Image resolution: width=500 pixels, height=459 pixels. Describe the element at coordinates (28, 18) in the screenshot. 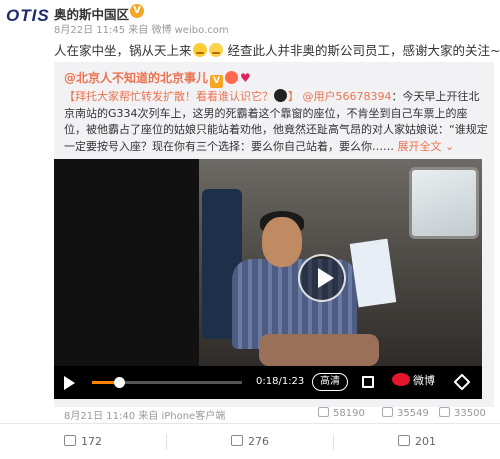

I see `brand-logo: OTIS` at that location.